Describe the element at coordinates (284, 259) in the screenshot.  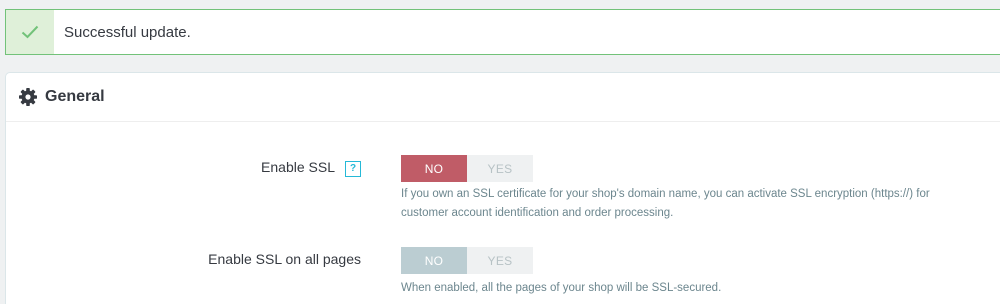
I see `setting-label-enable-ssl-all-pages: Enable SSL on all pages` at that location.